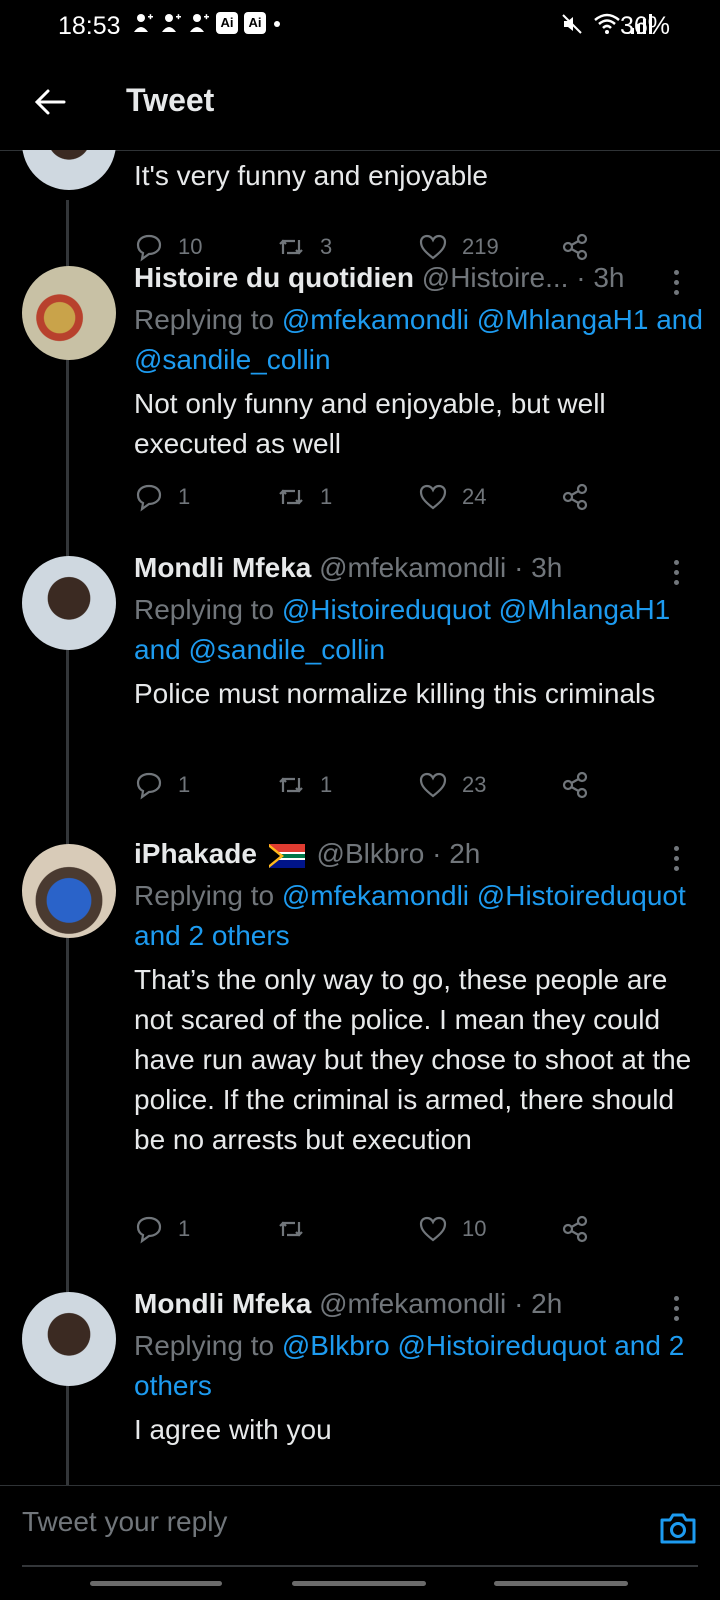 This screenshot has height=1600, width=720. I want to click on nav-back-hint, so click(561, 1583).